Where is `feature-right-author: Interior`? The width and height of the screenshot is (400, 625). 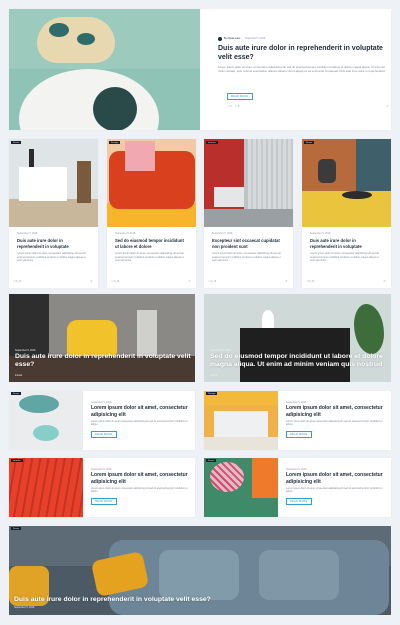 feature-right-author: Interior is located at coordinates (213, 375).